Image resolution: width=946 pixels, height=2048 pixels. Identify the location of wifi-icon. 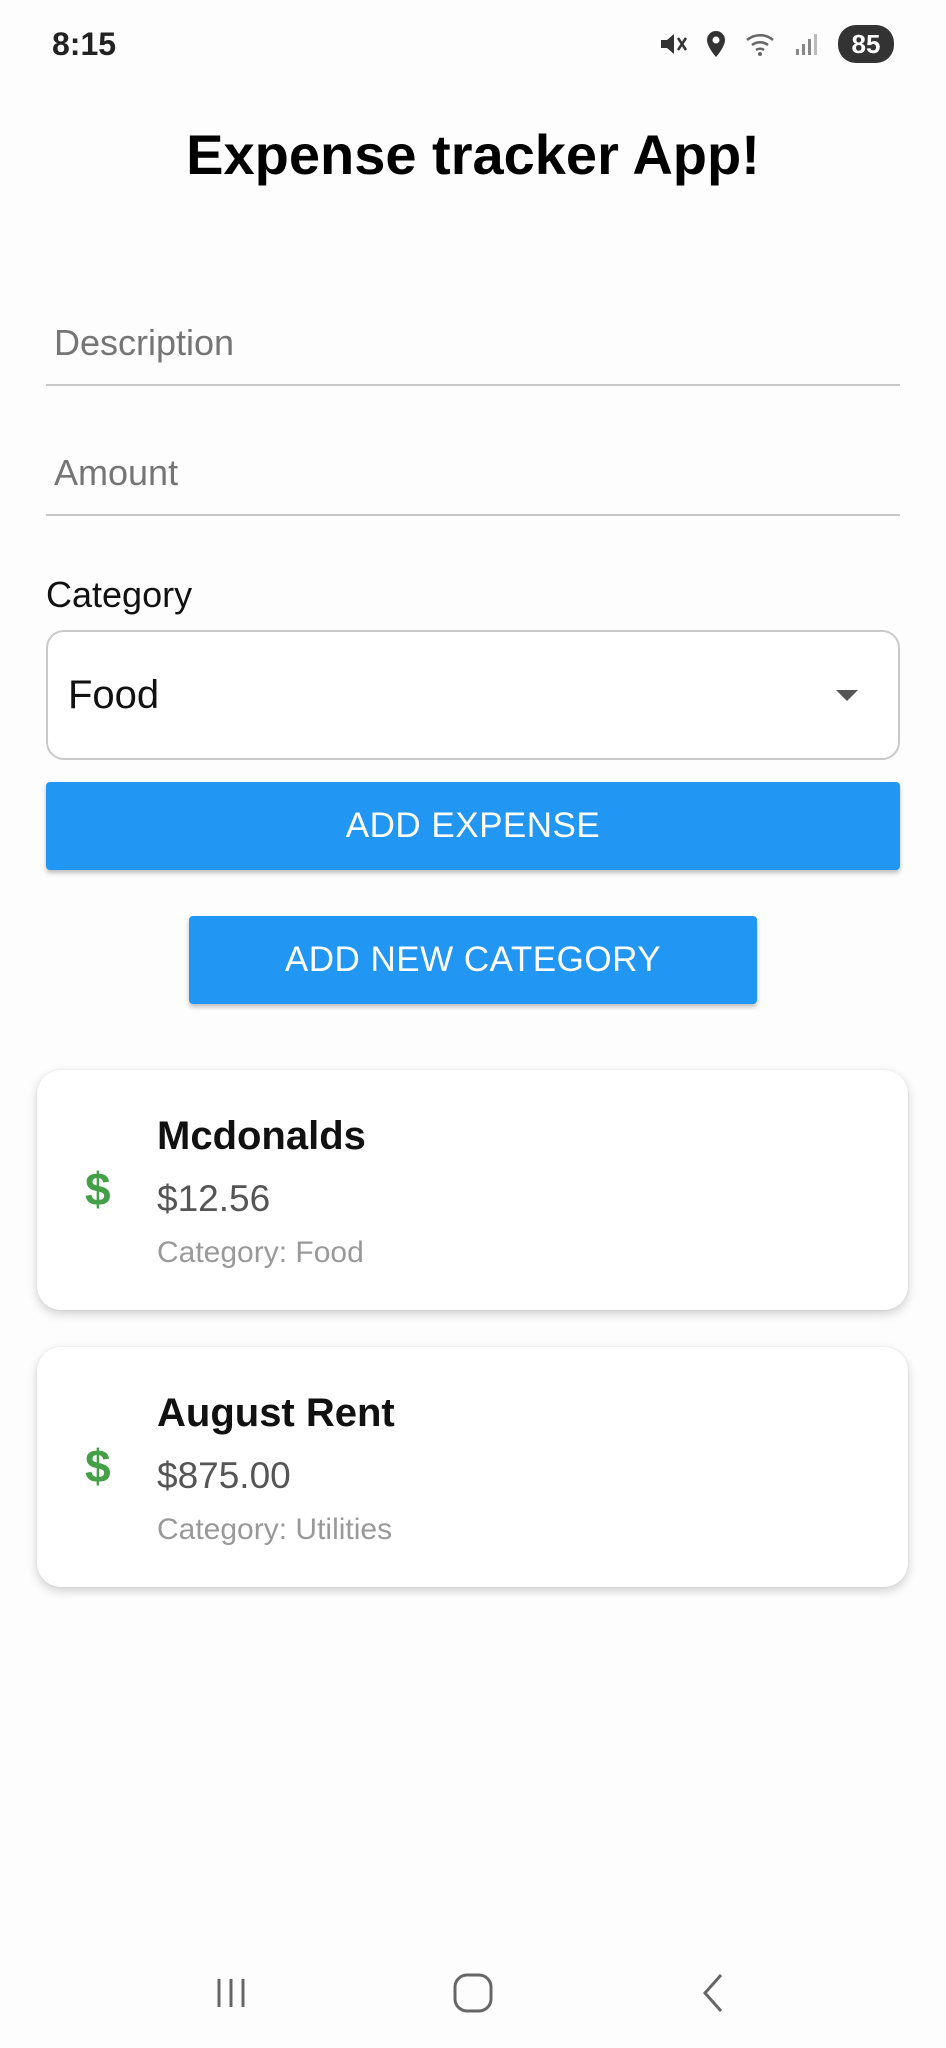
(761, 44).